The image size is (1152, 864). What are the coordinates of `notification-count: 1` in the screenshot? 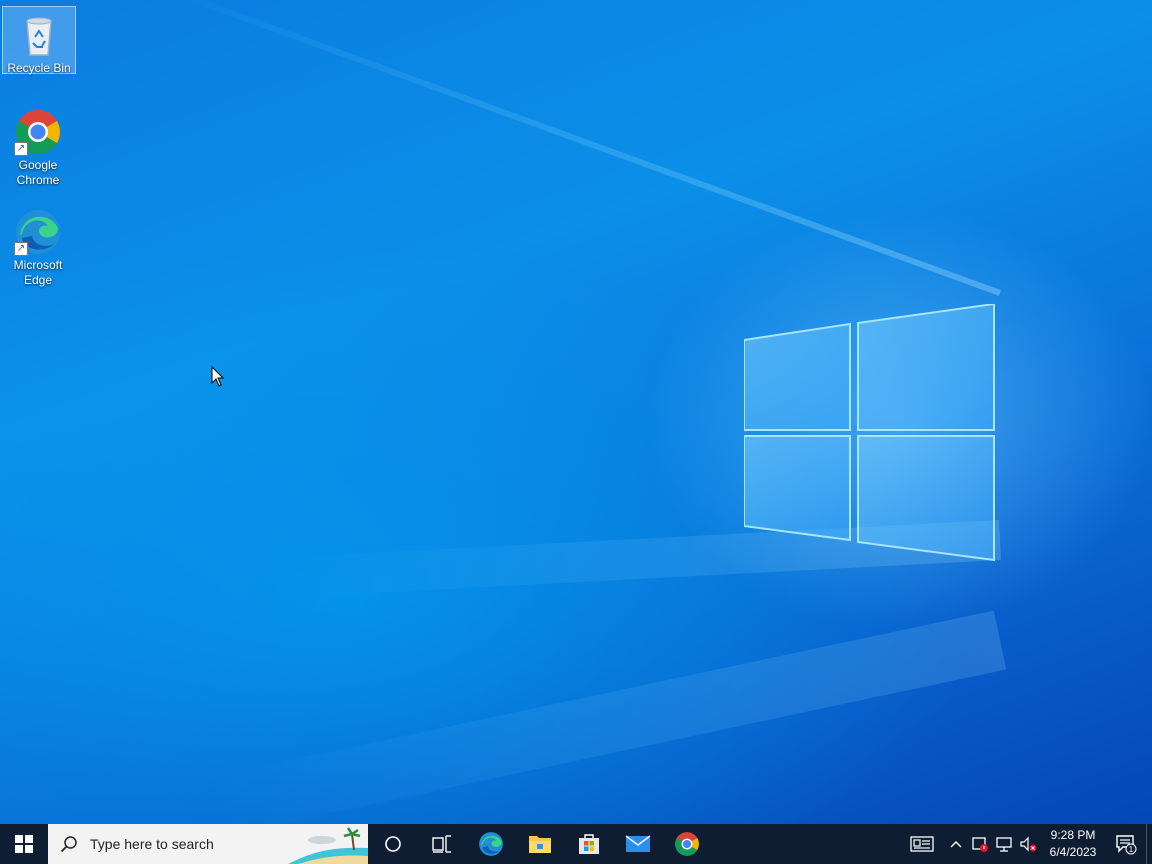 It's located at (1131, 849).